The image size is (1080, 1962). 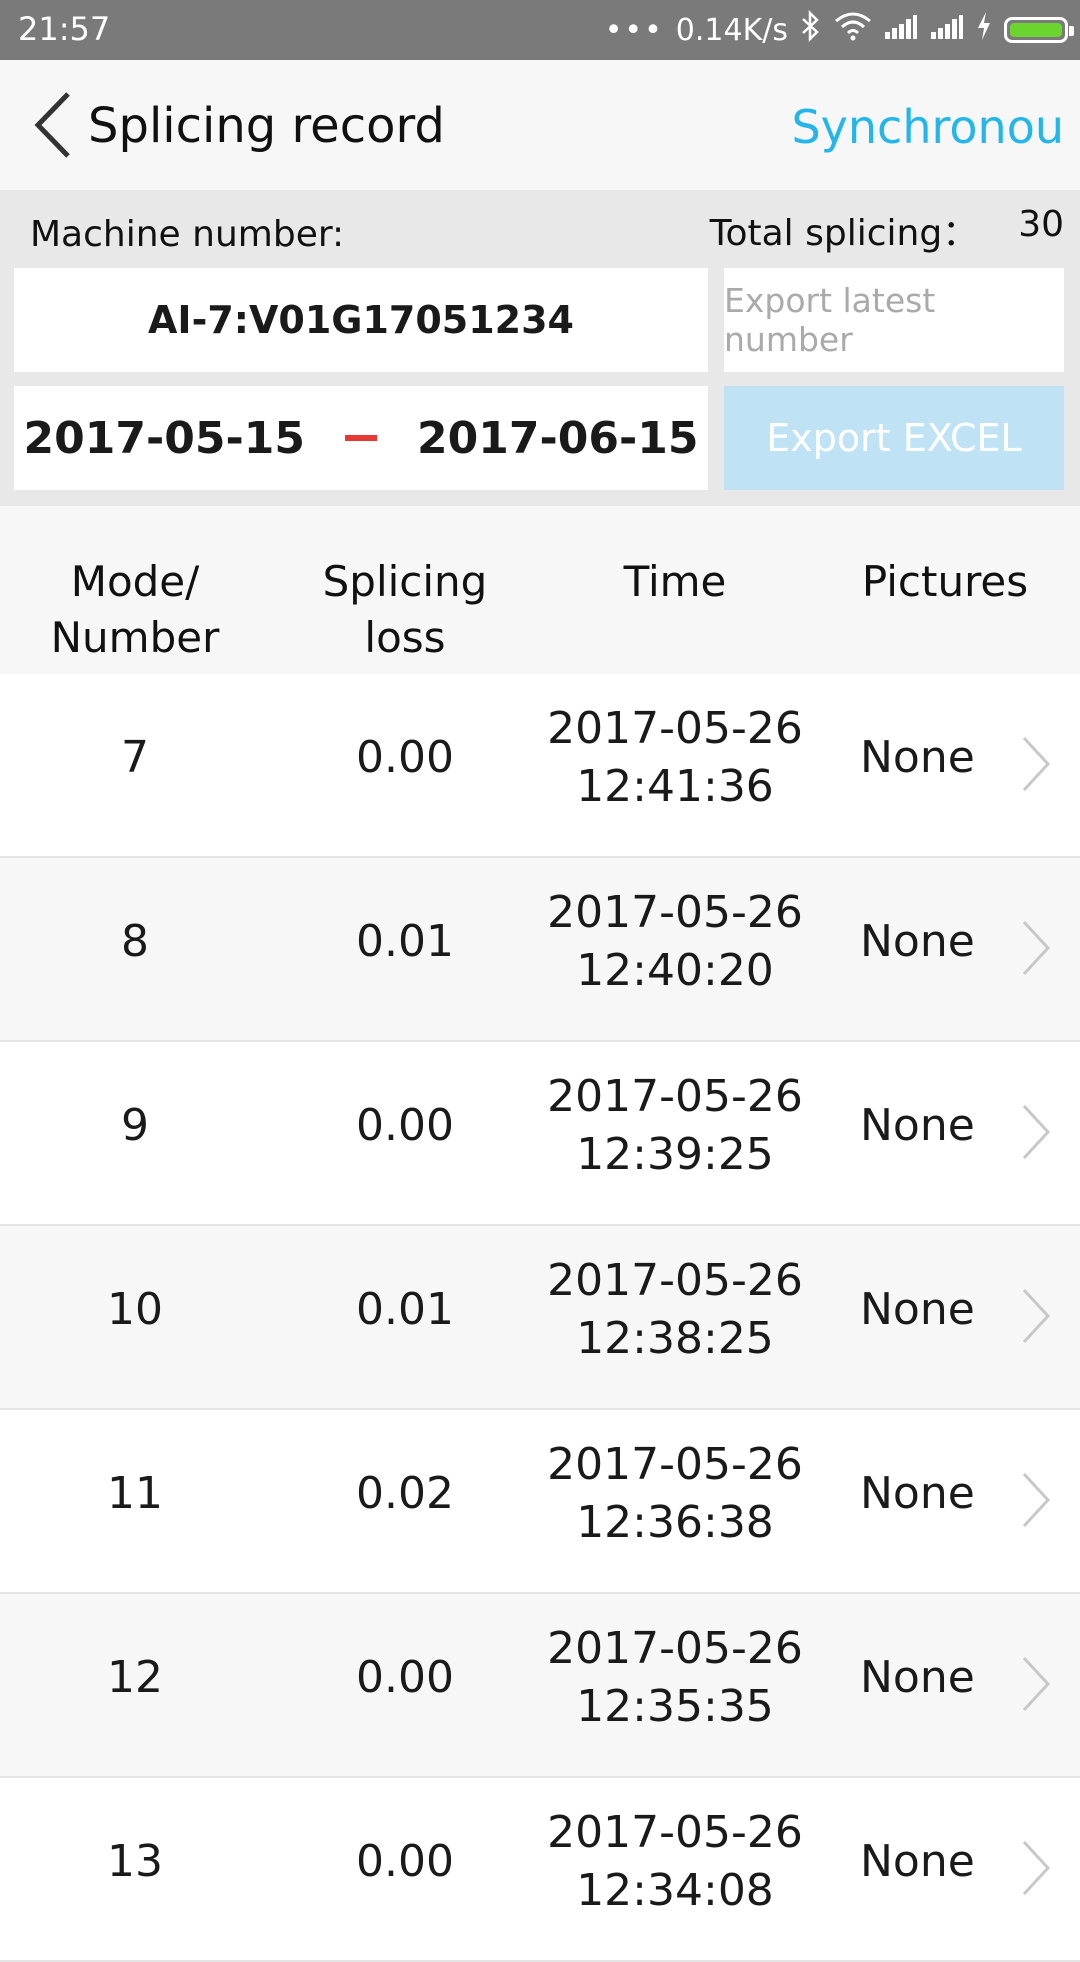 I want to click on row-number: 9, so click(x=135, y=1125).